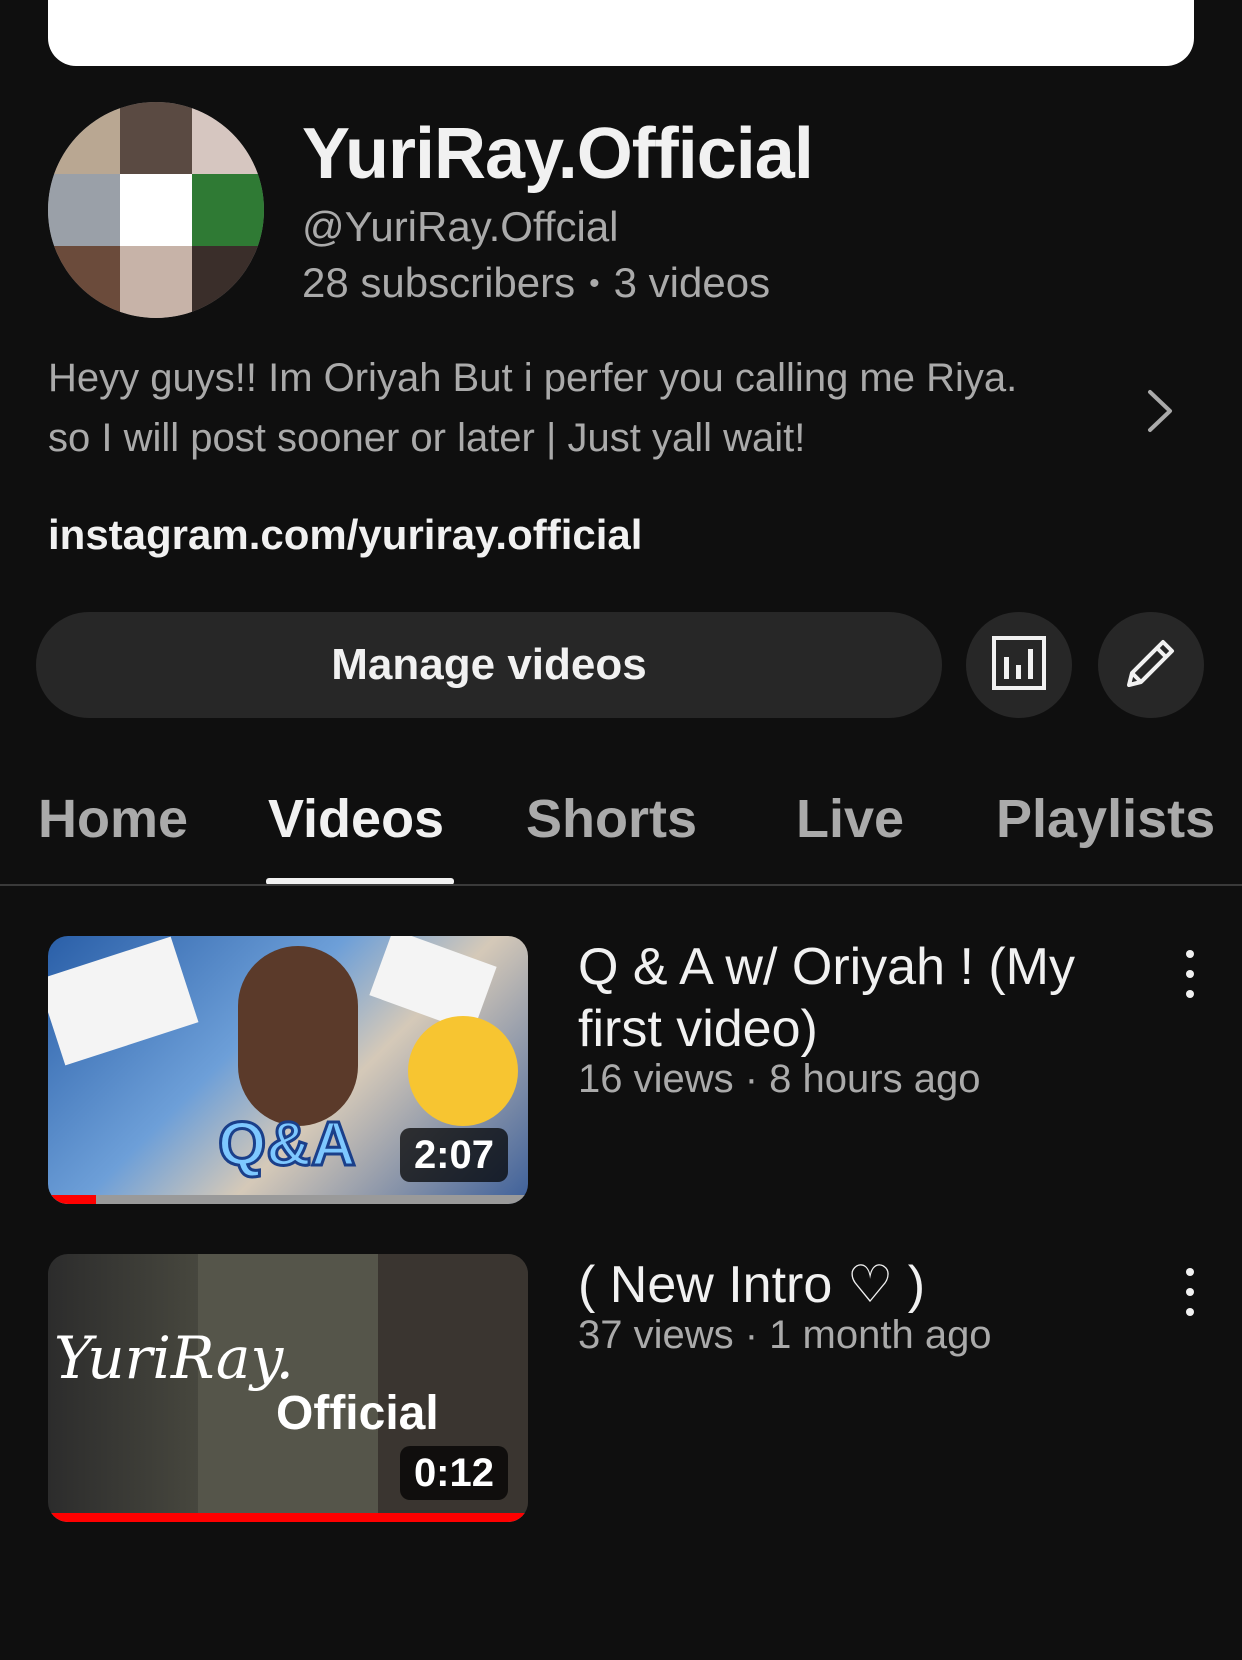 The height and width of the screenshot is (1660, 1242). What do you see at coordinates (357, 1413) in the screenshot?
I see `thumbnail-text: Official` at bounding box center [357, 1413].